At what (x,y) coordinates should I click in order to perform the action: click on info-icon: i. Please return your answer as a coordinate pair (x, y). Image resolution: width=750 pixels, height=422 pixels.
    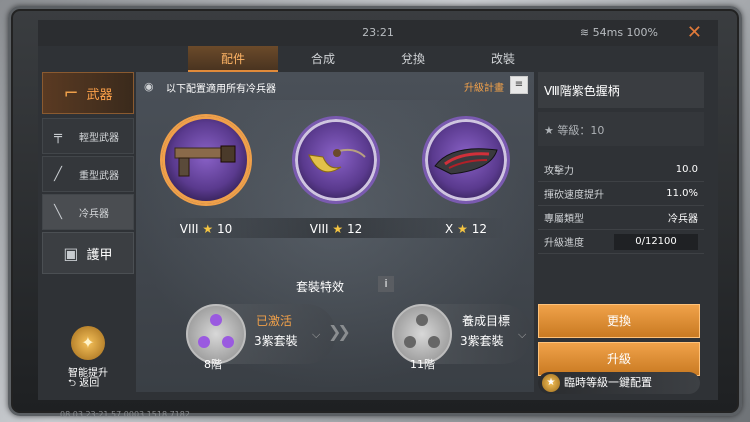
    Looking at the image, I should click on (386, 284).